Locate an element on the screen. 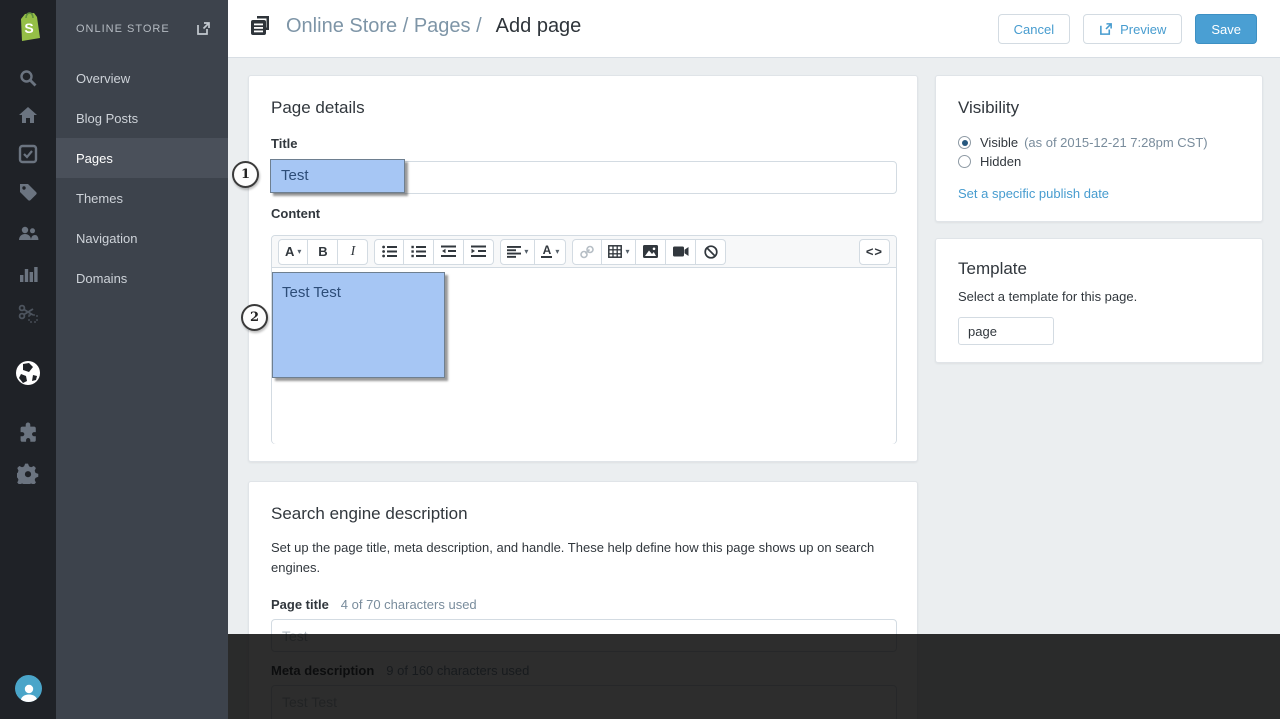  visible-radio is located at coordinates (964, 142).